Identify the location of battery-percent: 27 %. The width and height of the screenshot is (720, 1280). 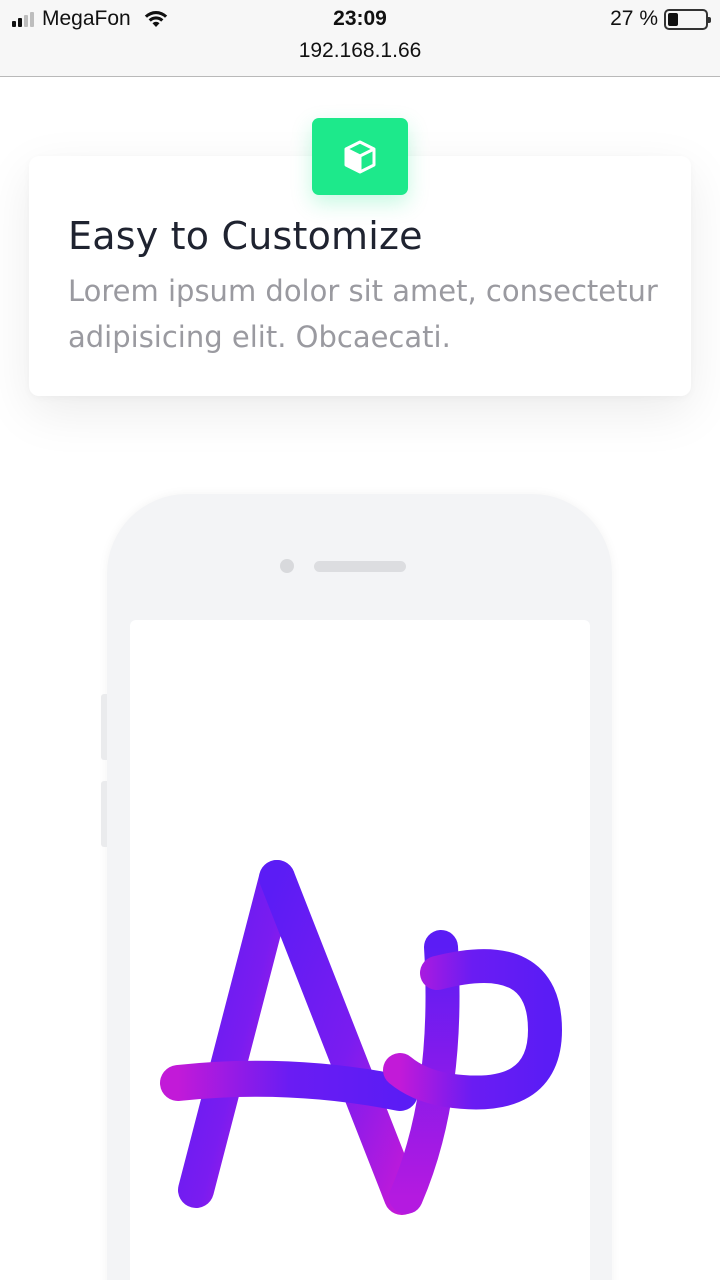
(634, 18).